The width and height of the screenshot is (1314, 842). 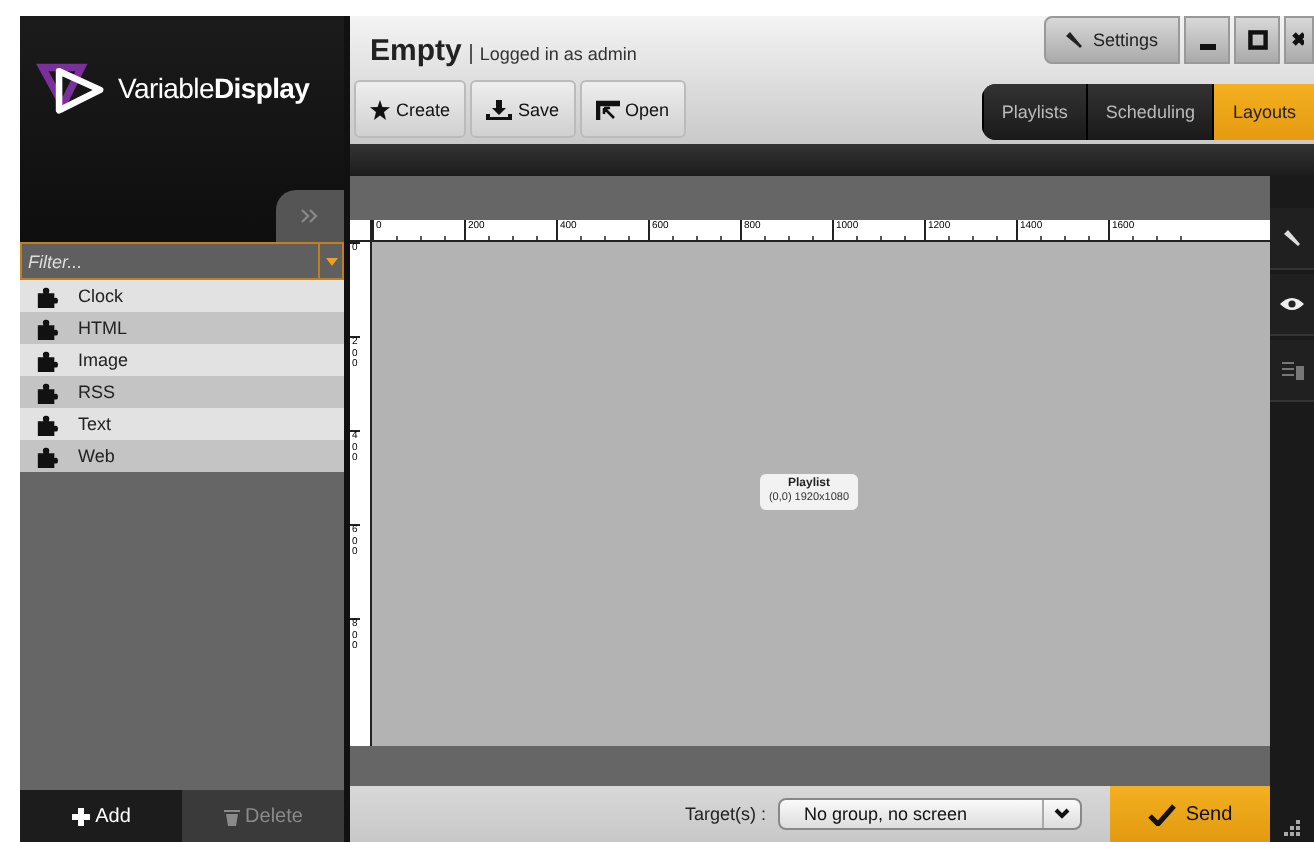 I want to click on toolbar-button: Save, so click(x=523, y=109).